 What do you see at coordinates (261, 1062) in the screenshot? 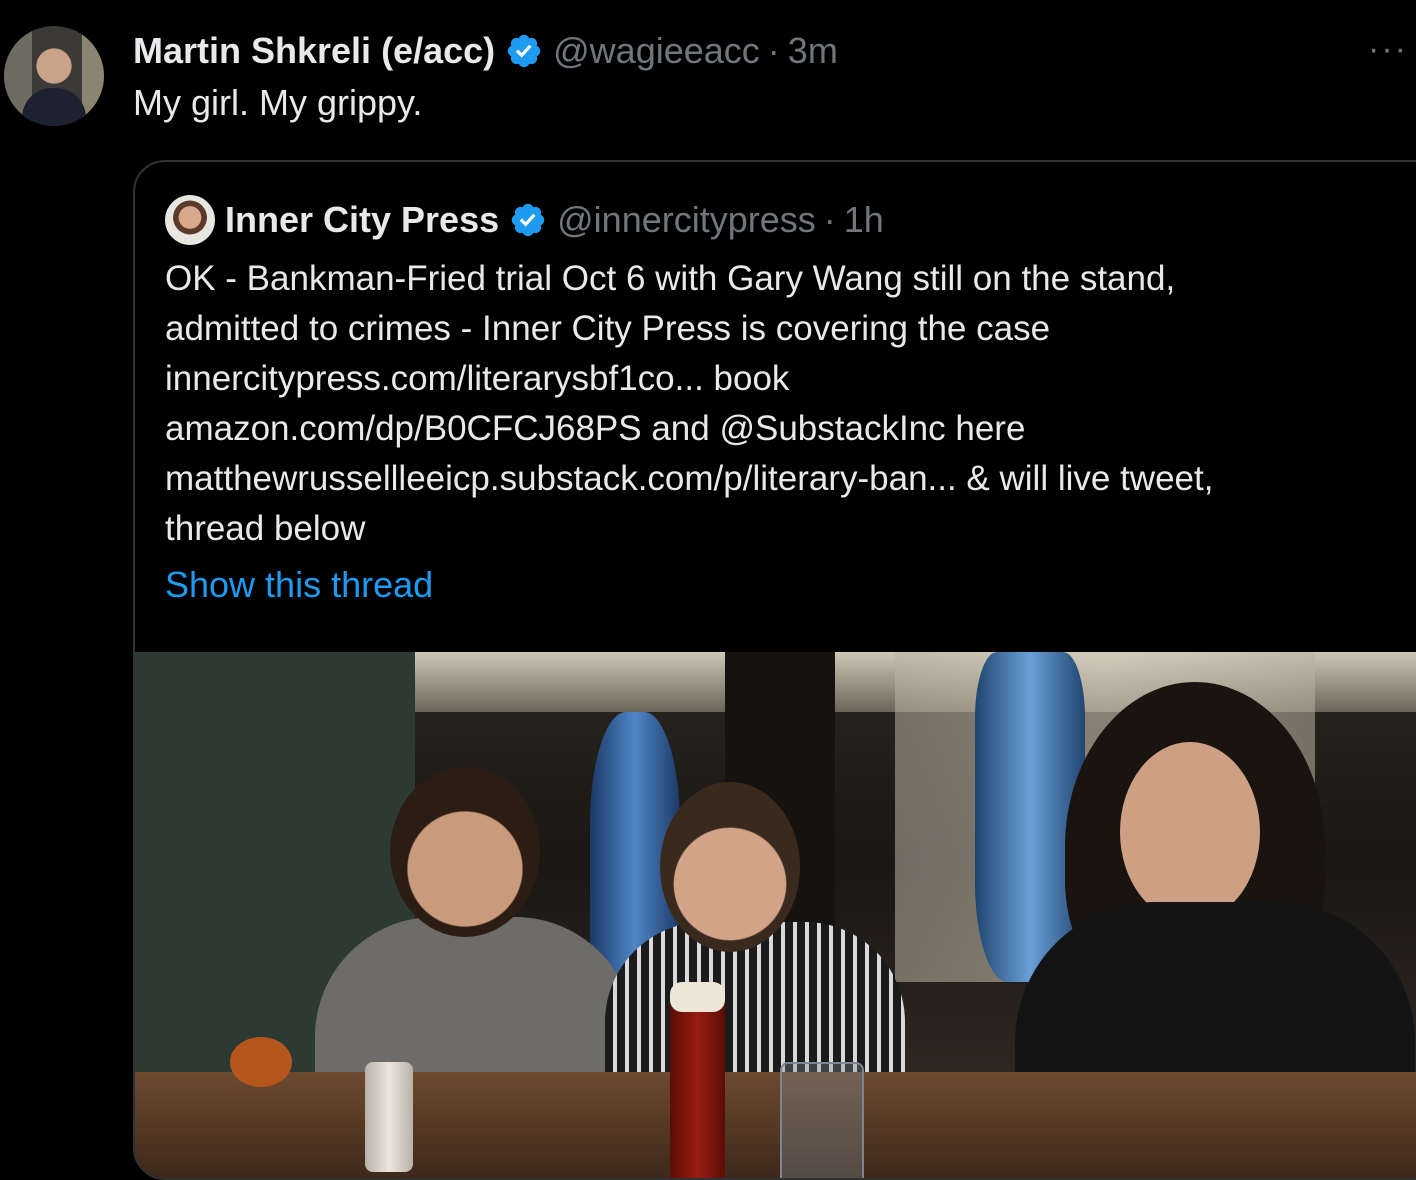
I see `photo-pumpkin` at bounding box center [261, 1062].